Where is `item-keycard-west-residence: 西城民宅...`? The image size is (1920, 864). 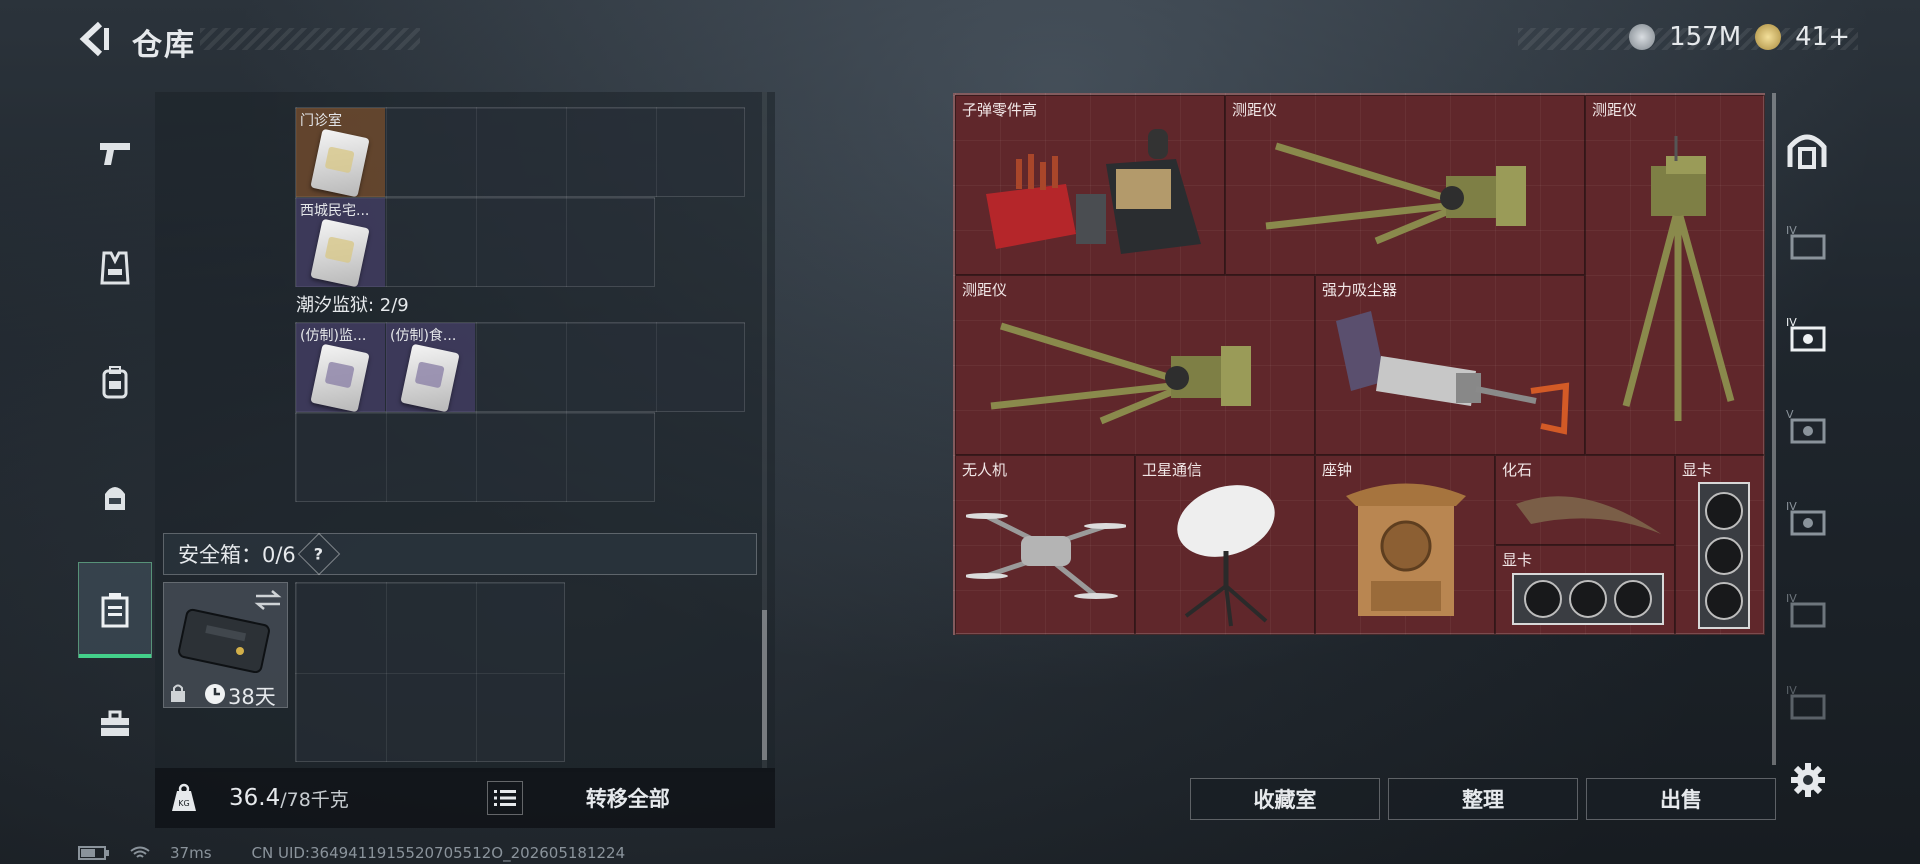
item-keycard-west-residence: 西城民宅... is located at coordinates (340, 242).